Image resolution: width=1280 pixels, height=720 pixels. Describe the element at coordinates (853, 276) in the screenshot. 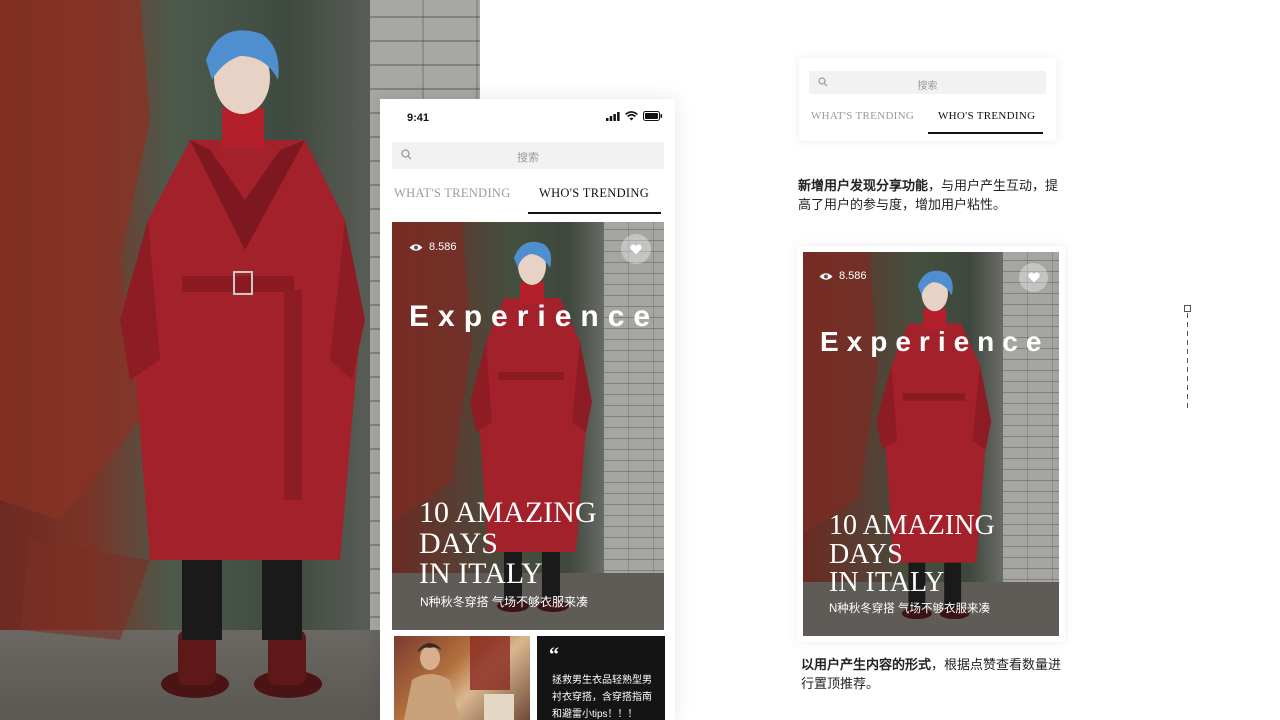

I see `detail-view-count-value: 8.586` at that location.